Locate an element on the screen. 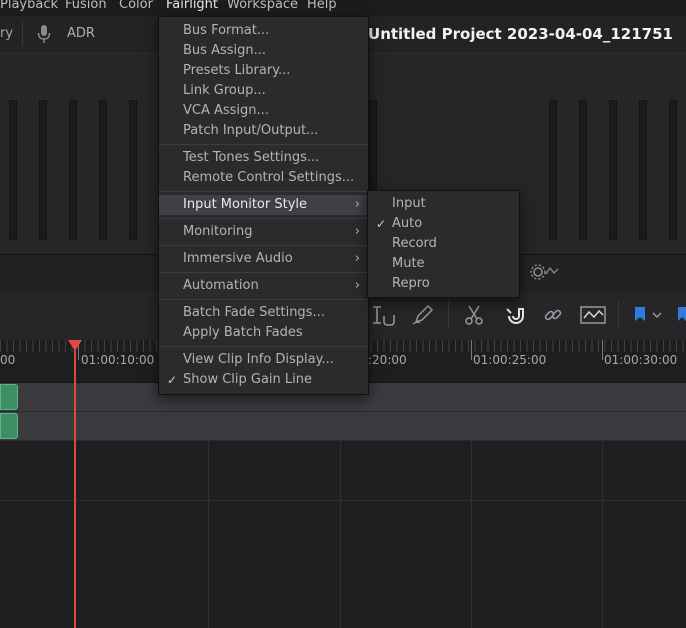  menu-help: Help is located at coordinates (322, 6).